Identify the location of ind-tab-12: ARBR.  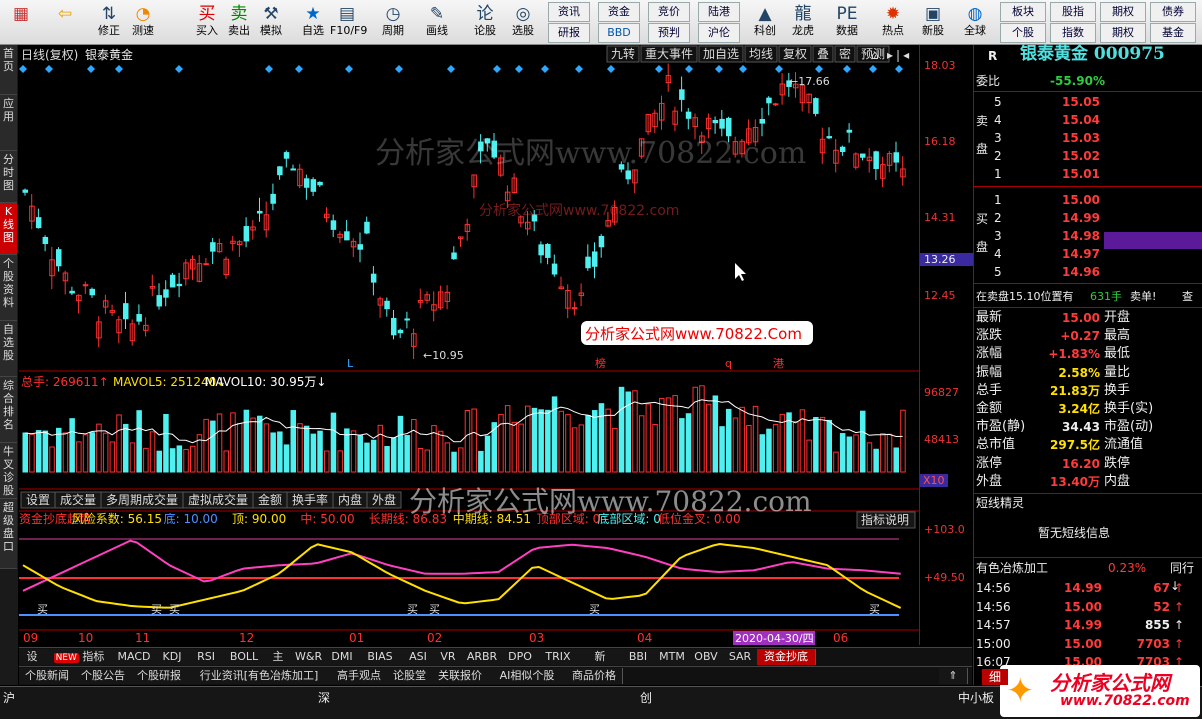
(482, 657).